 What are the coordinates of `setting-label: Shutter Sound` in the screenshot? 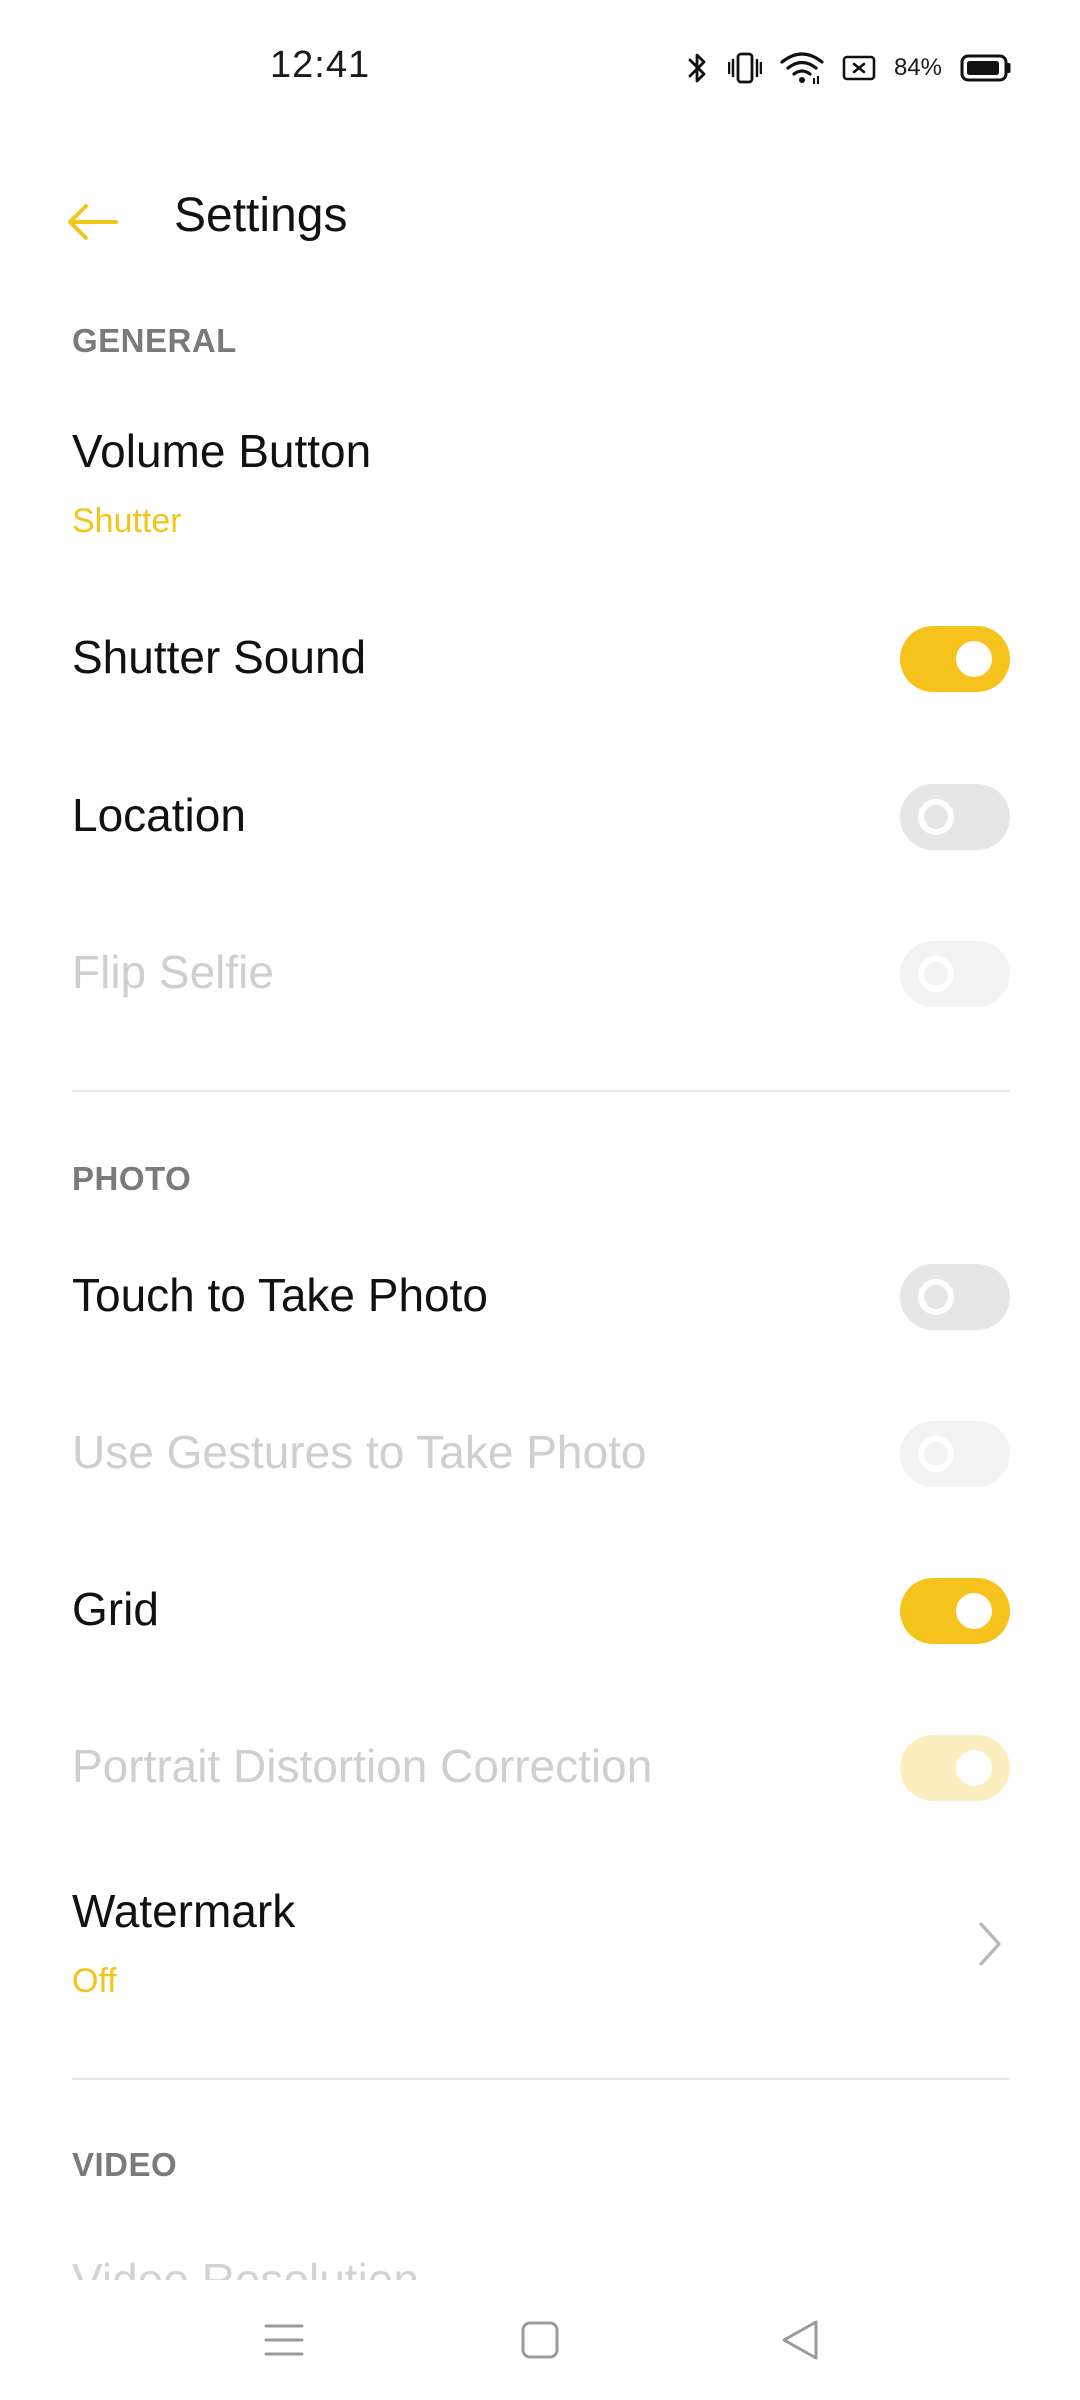 It's located at (219, 657).